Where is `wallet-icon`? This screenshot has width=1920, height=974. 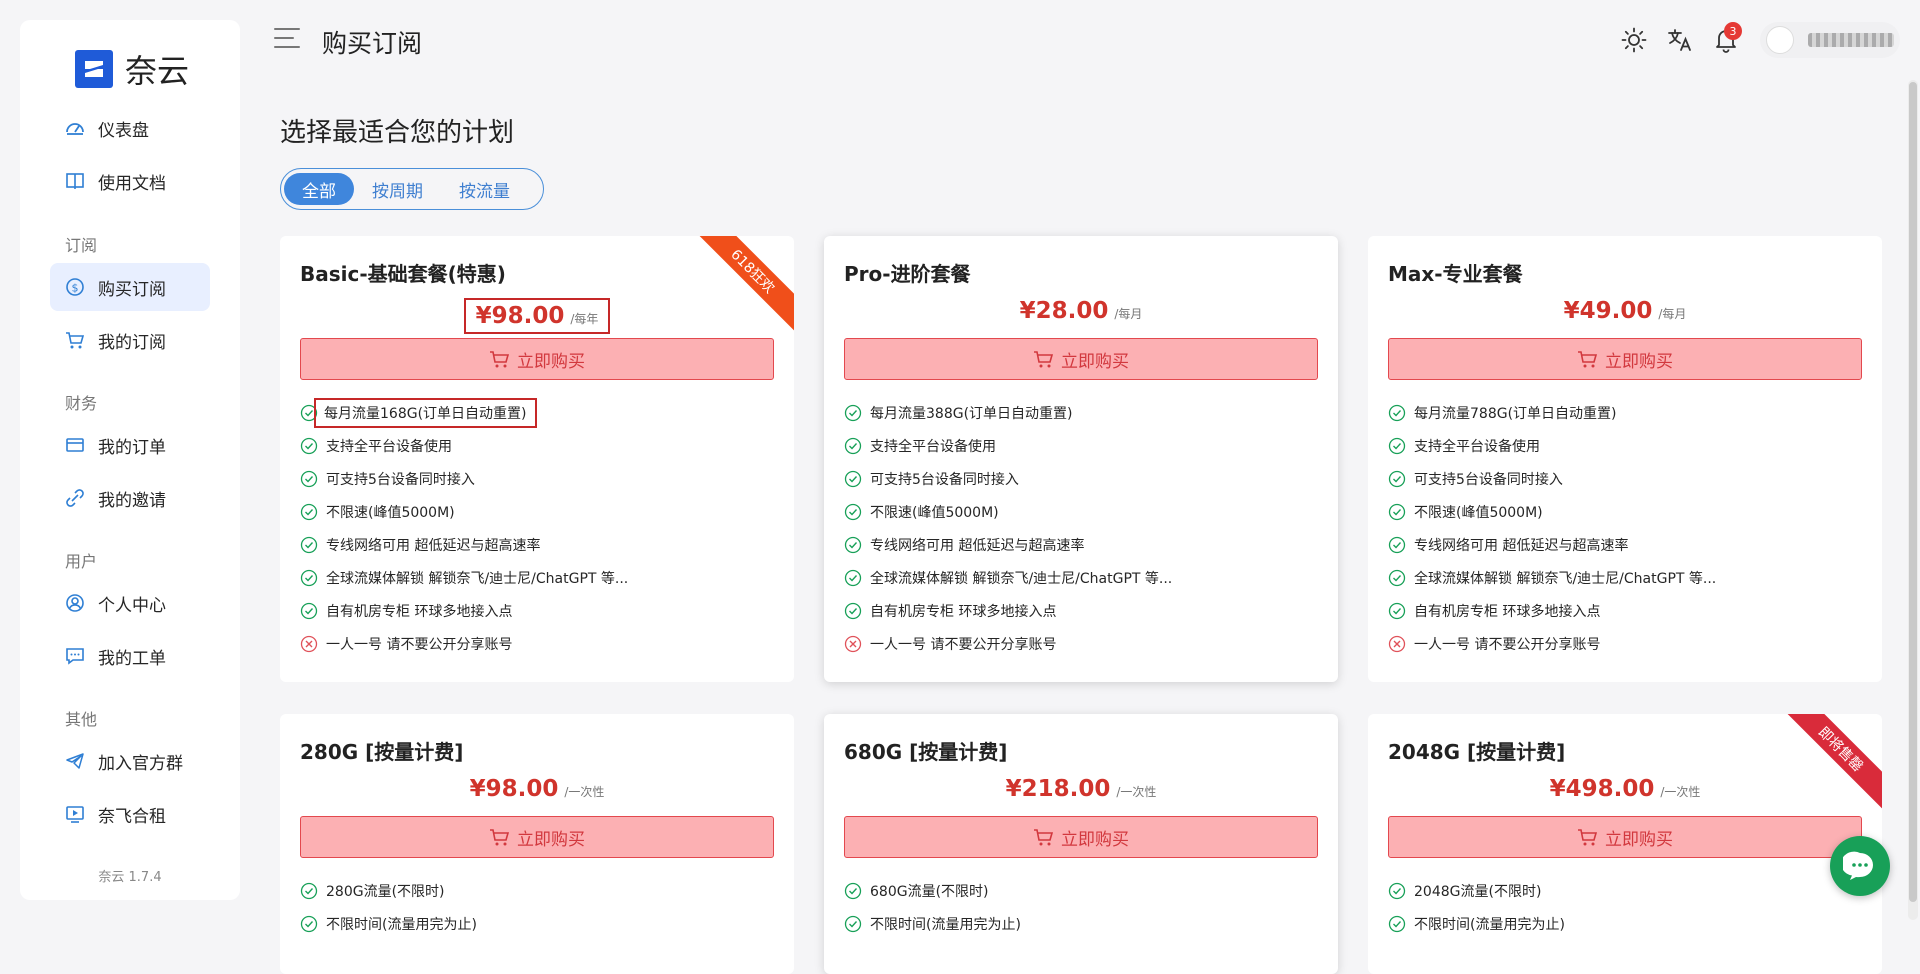 wallet-icon is located at coordinates (75, 445).